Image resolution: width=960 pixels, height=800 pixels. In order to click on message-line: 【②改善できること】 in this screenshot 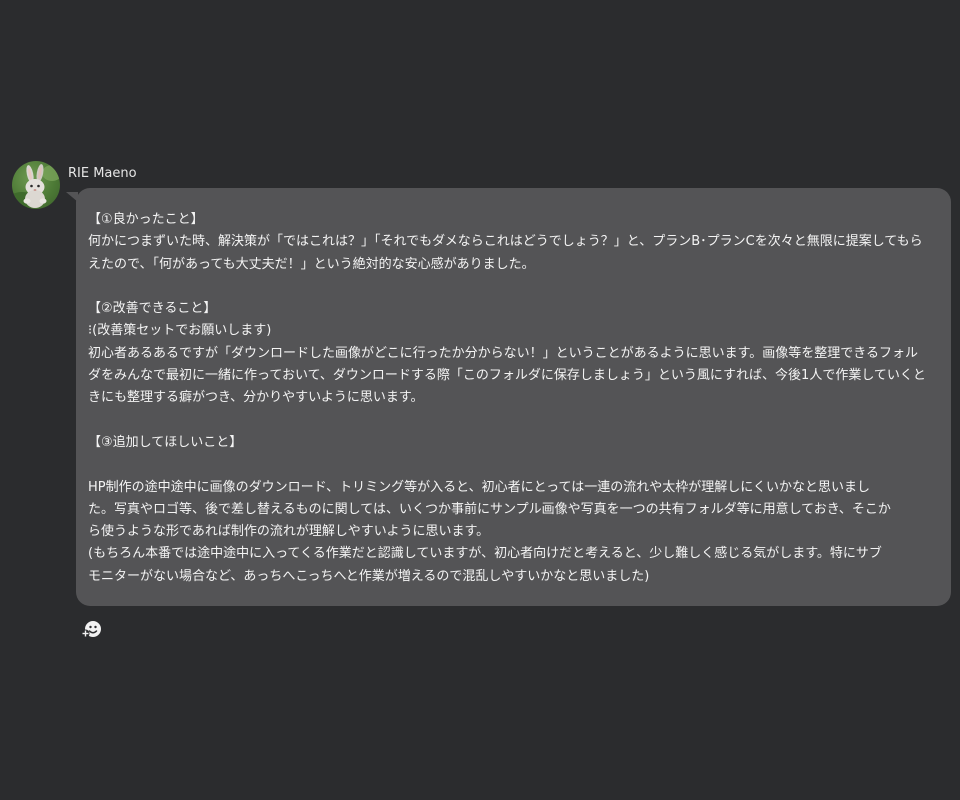, I will do `click(152, 309)`.